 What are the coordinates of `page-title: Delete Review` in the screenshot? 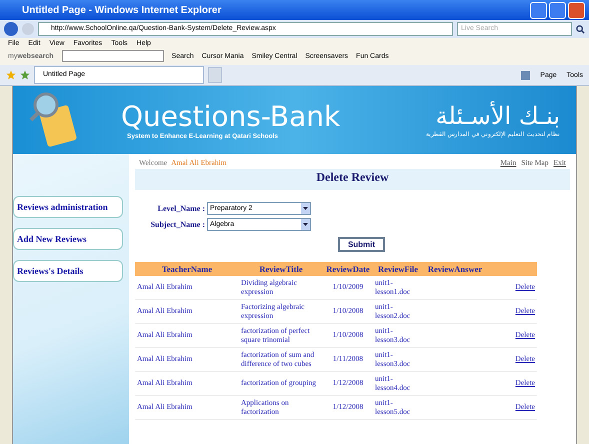 It's located at (352, 179).